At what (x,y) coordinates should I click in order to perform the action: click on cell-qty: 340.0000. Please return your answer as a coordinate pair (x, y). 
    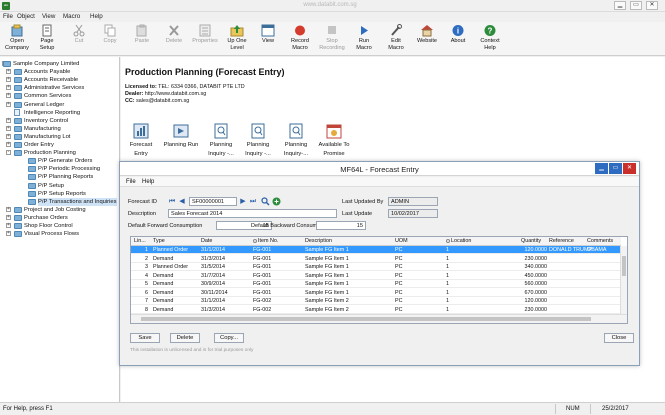
    Looking at the image, I should click on (525, 267).